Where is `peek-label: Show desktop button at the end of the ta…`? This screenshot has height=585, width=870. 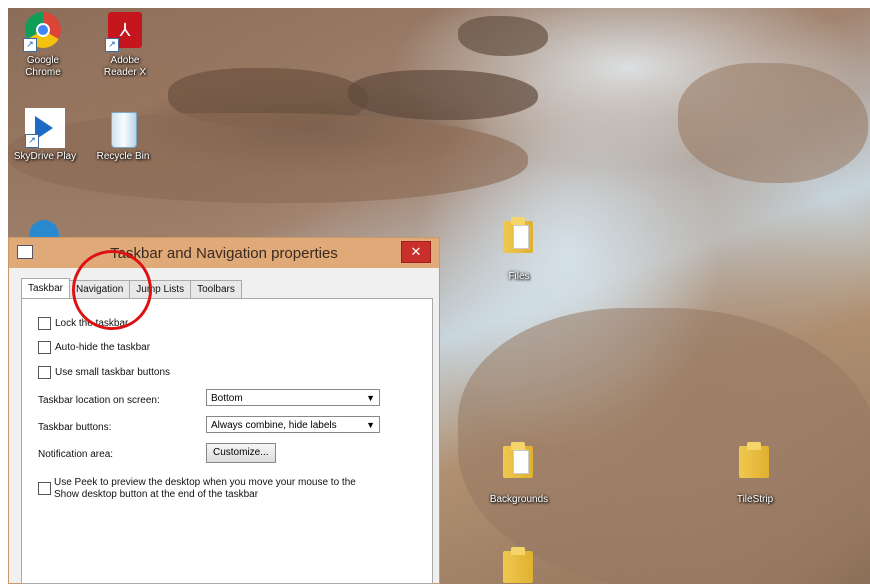
peek-label: Show desktop button at the end of the ta… is located at coordinates (156, 494).